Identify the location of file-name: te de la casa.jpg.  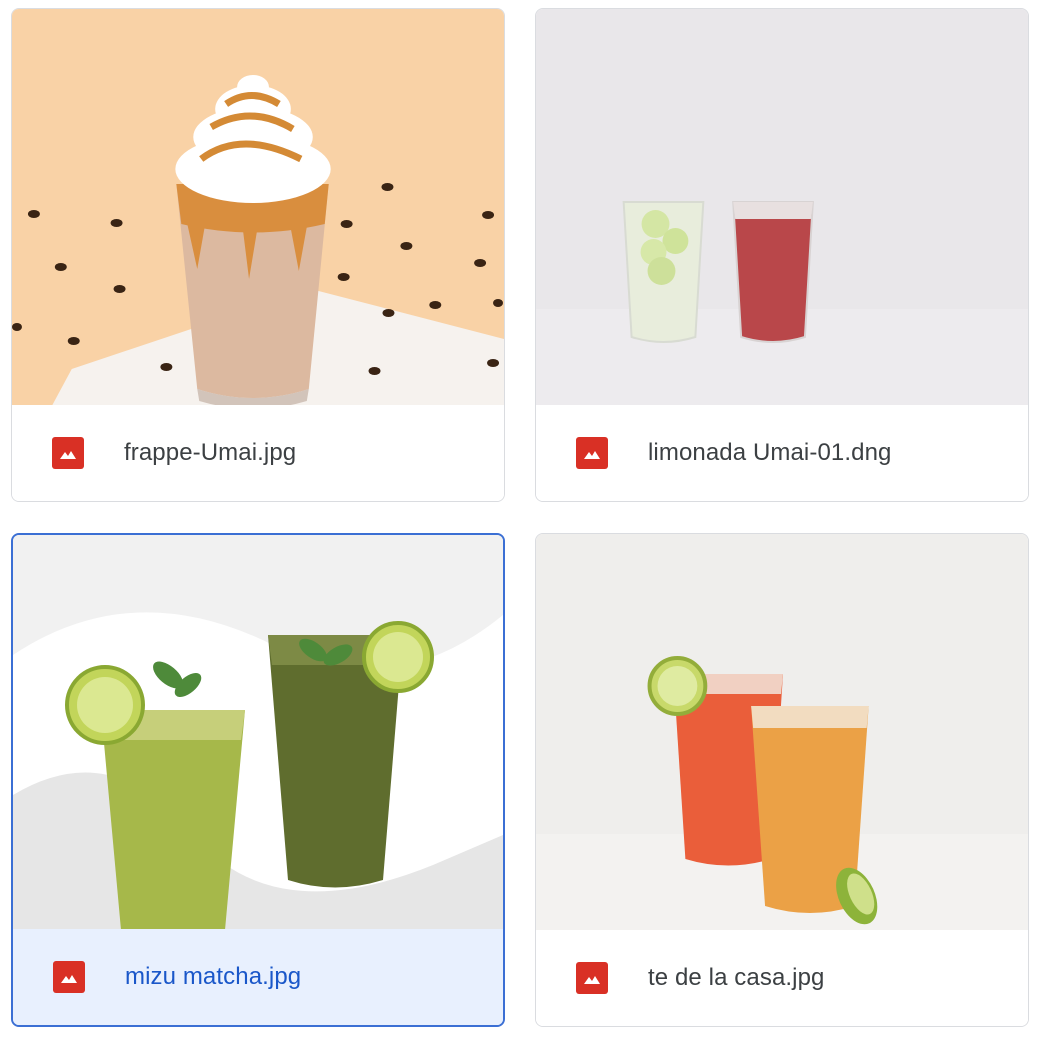
(736, 977).